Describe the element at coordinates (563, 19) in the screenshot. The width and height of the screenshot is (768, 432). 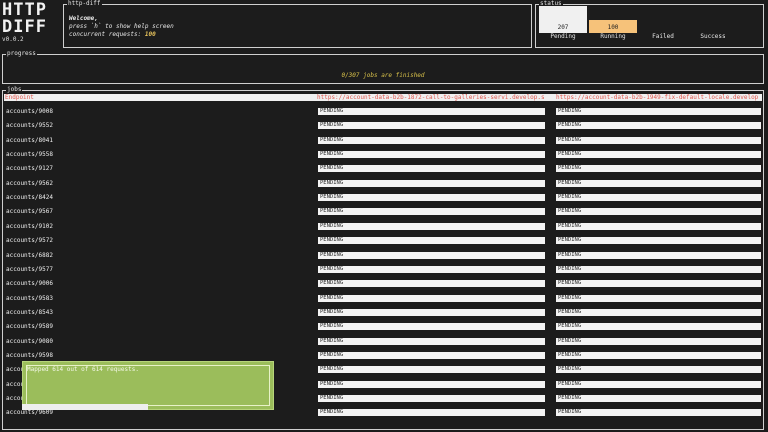
I see `status-bar-pending: 207` at that location.